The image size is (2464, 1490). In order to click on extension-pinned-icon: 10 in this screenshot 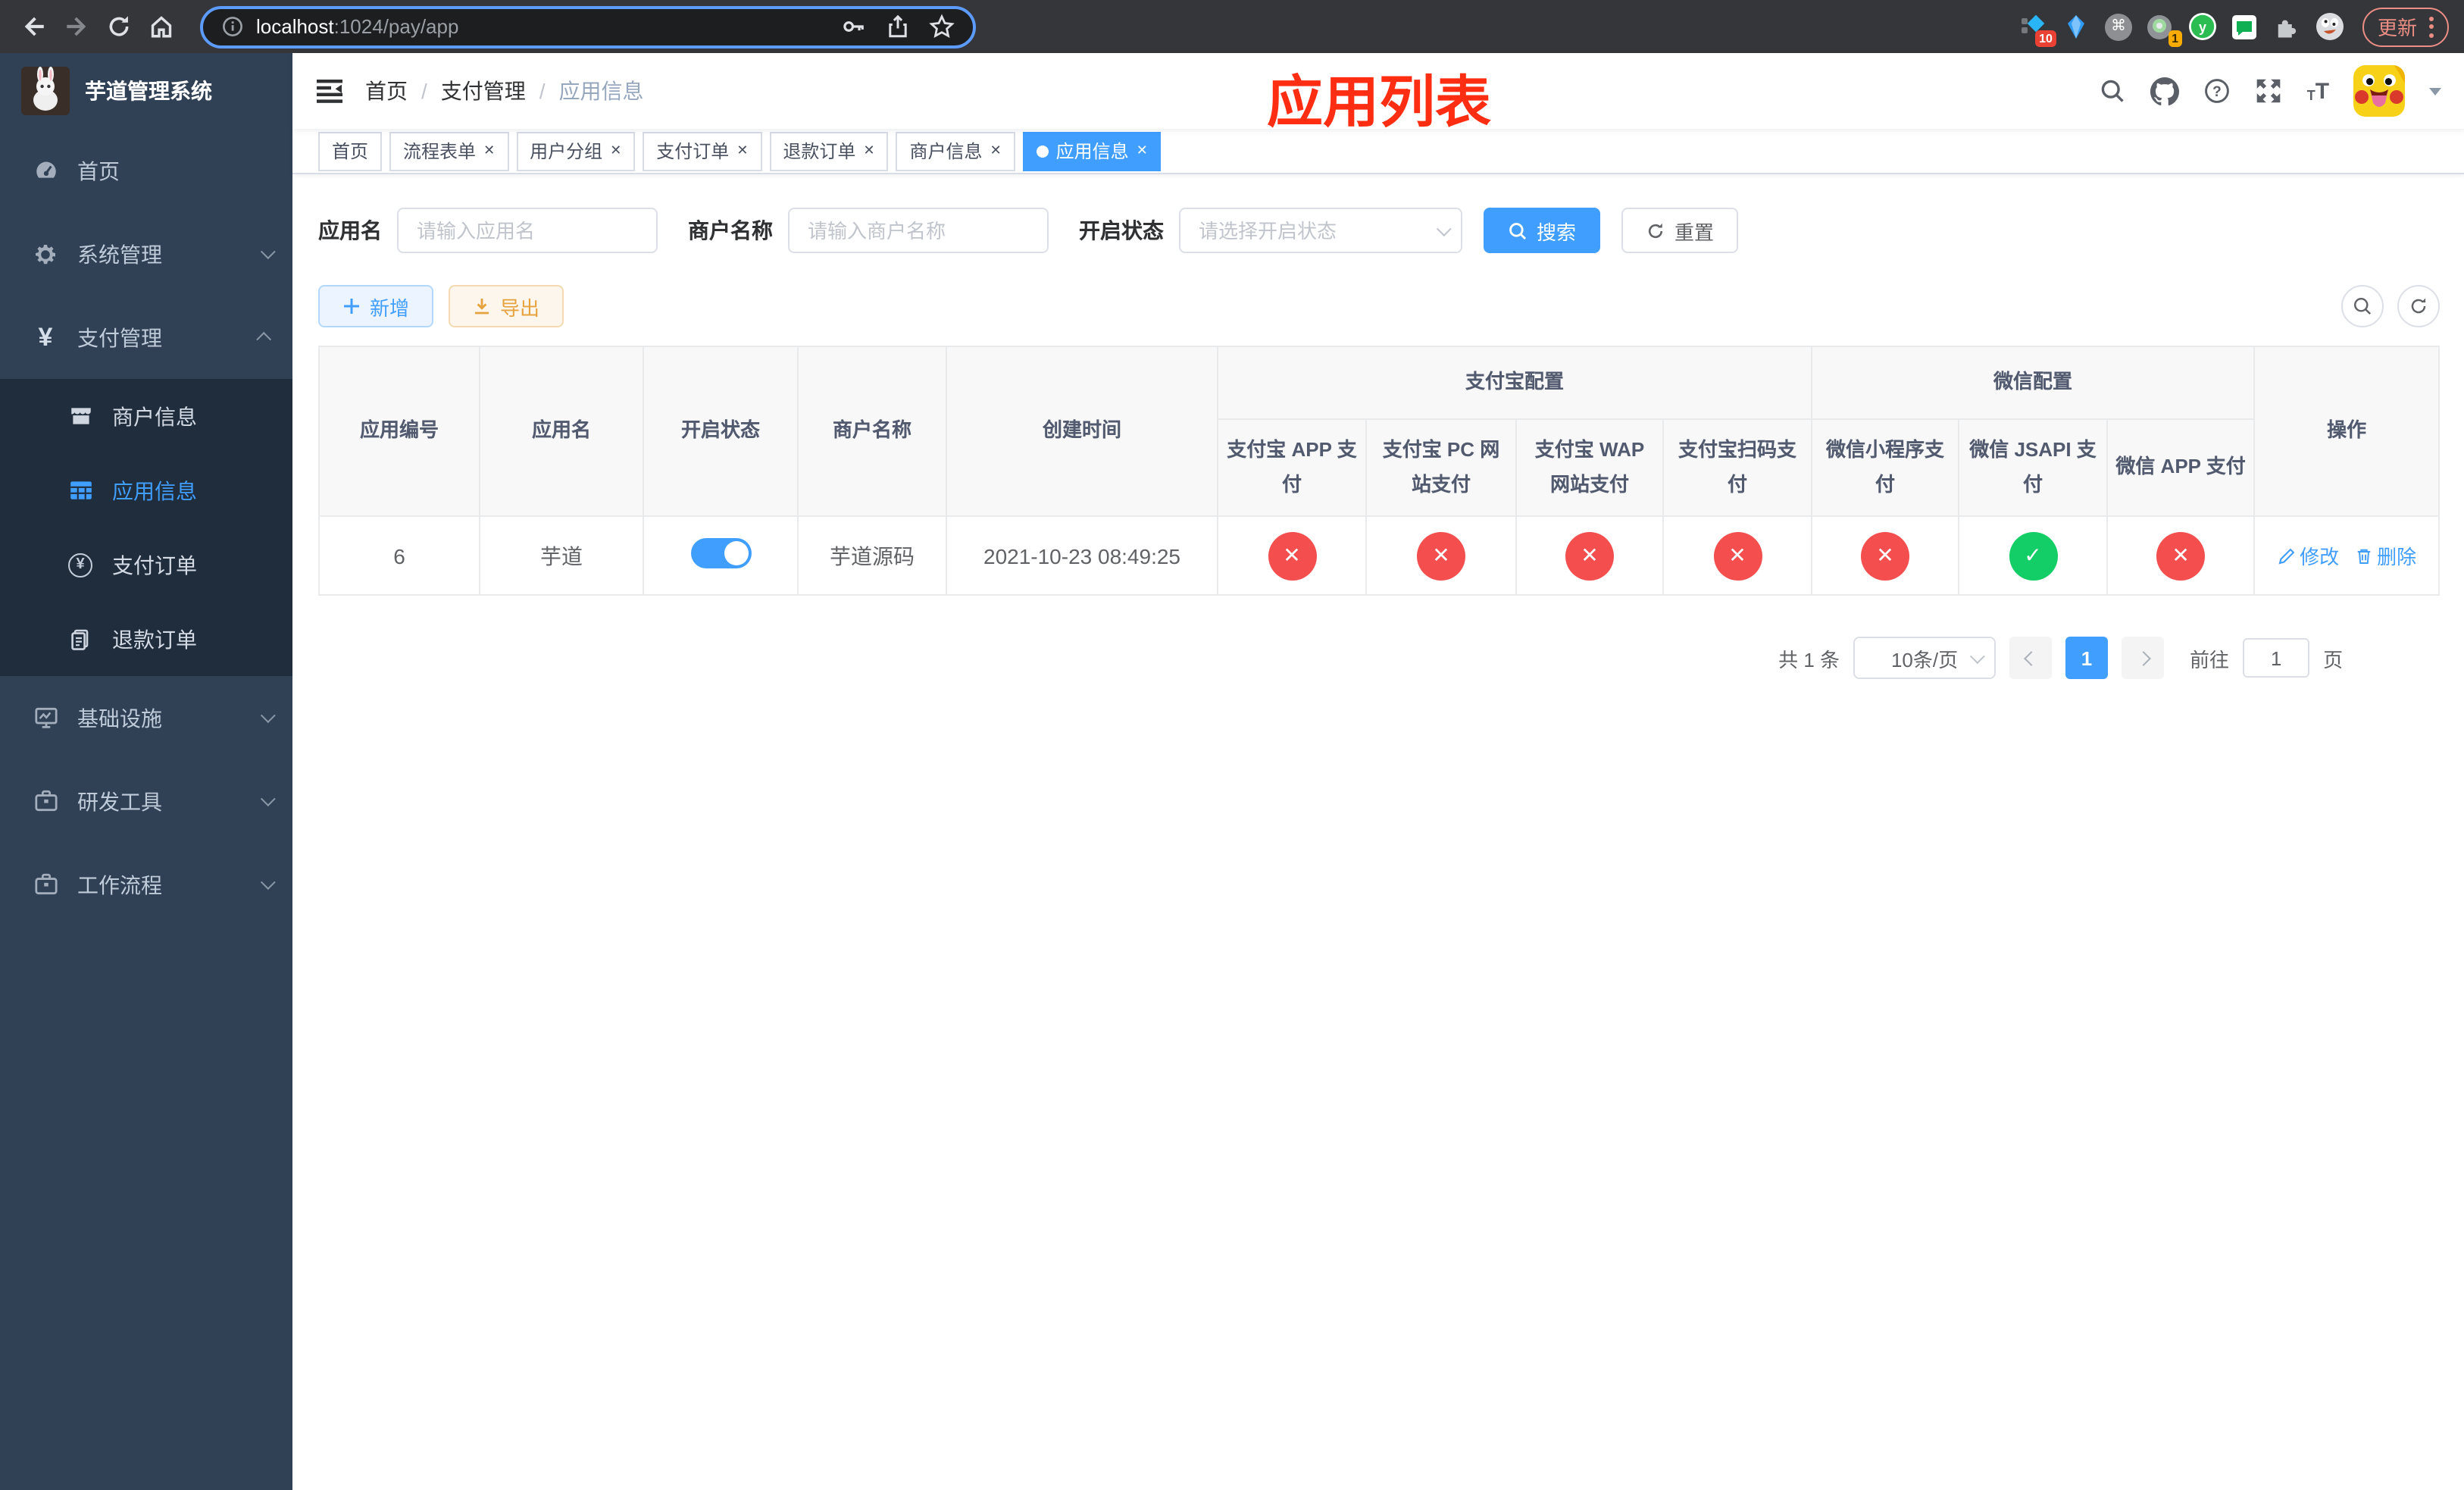, I will do `click(2038, 29)`.